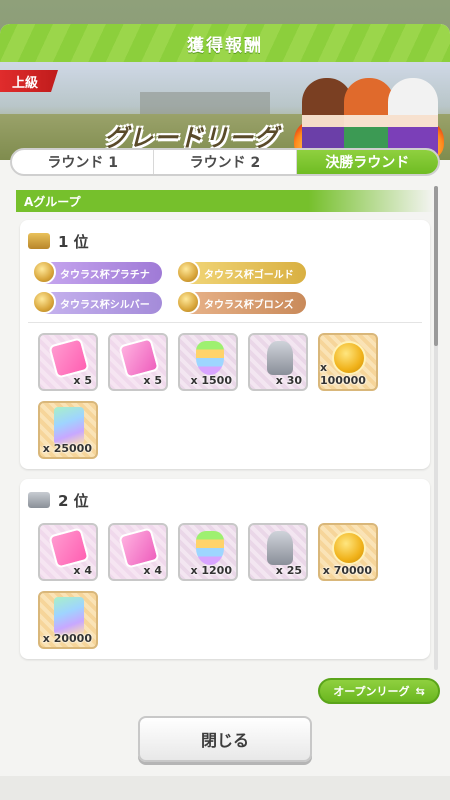  Describe the element at coordinates (349, 548) in the screenshot. I see `coin-icon` at that location.